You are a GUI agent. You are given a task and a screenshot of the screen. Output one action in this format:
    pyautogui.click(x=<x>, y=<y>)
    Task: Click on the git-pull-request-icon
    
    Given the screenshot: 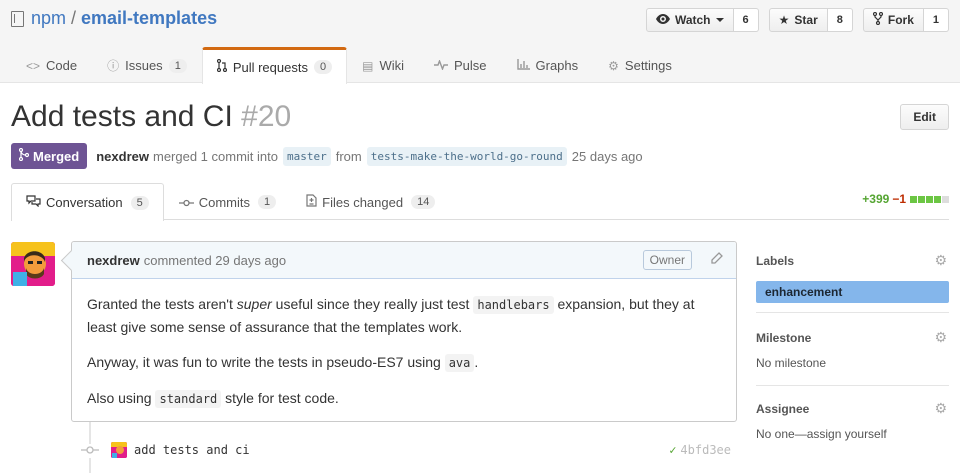 What is the action you would take?
    pyautogui.click(x=221, y=66)
    